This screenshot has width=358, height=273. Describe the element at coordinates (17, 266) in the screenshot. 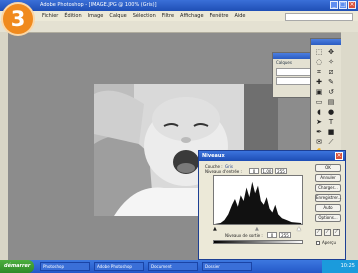

I see `start-button: démarrer` at that location.